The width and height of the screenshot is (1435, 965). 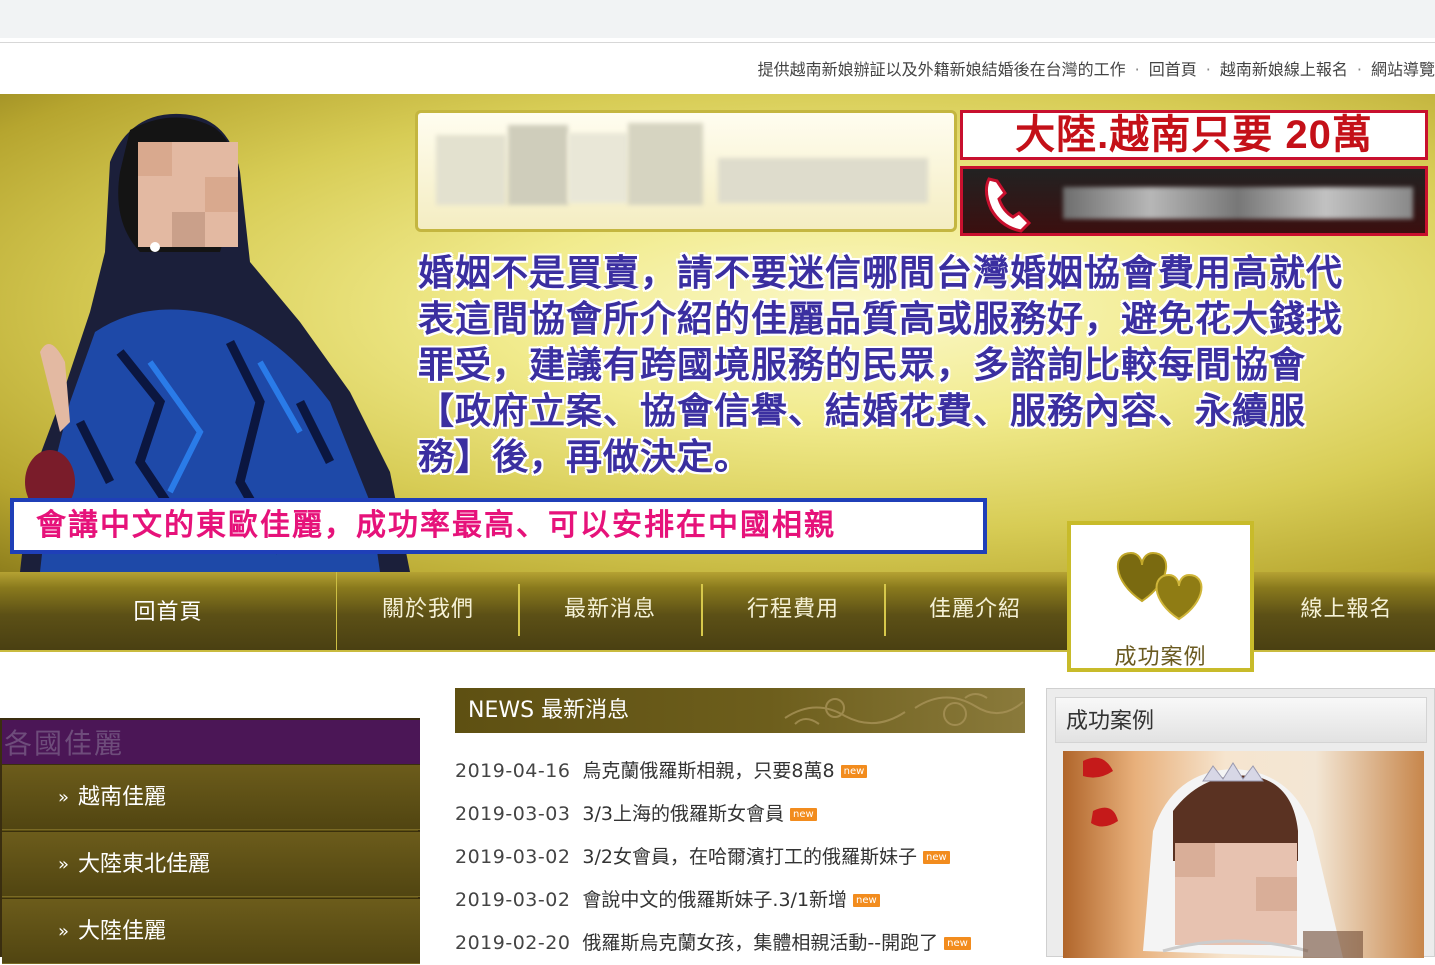 What do you see at coordinates (683, 814) in the screenshot?
I see `news-title: 3/3上海的俄羅斯女會員` at bounding box center [683, 814].